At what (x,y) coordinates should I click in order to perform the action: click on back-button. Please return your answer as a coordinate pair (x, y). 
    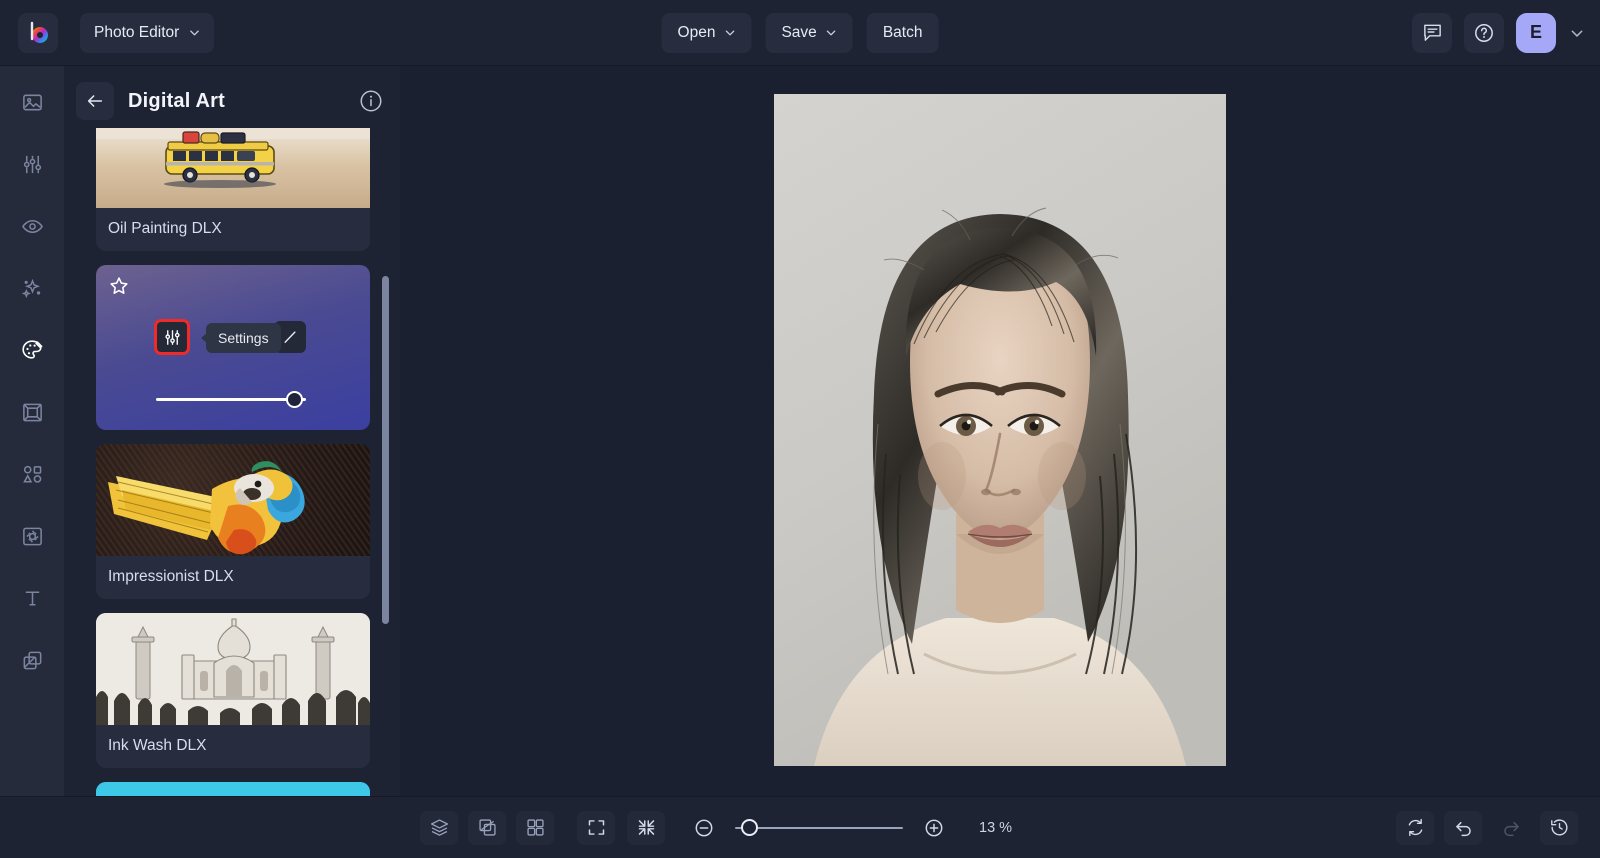
    Looking at the image, I should click on (95, 101).